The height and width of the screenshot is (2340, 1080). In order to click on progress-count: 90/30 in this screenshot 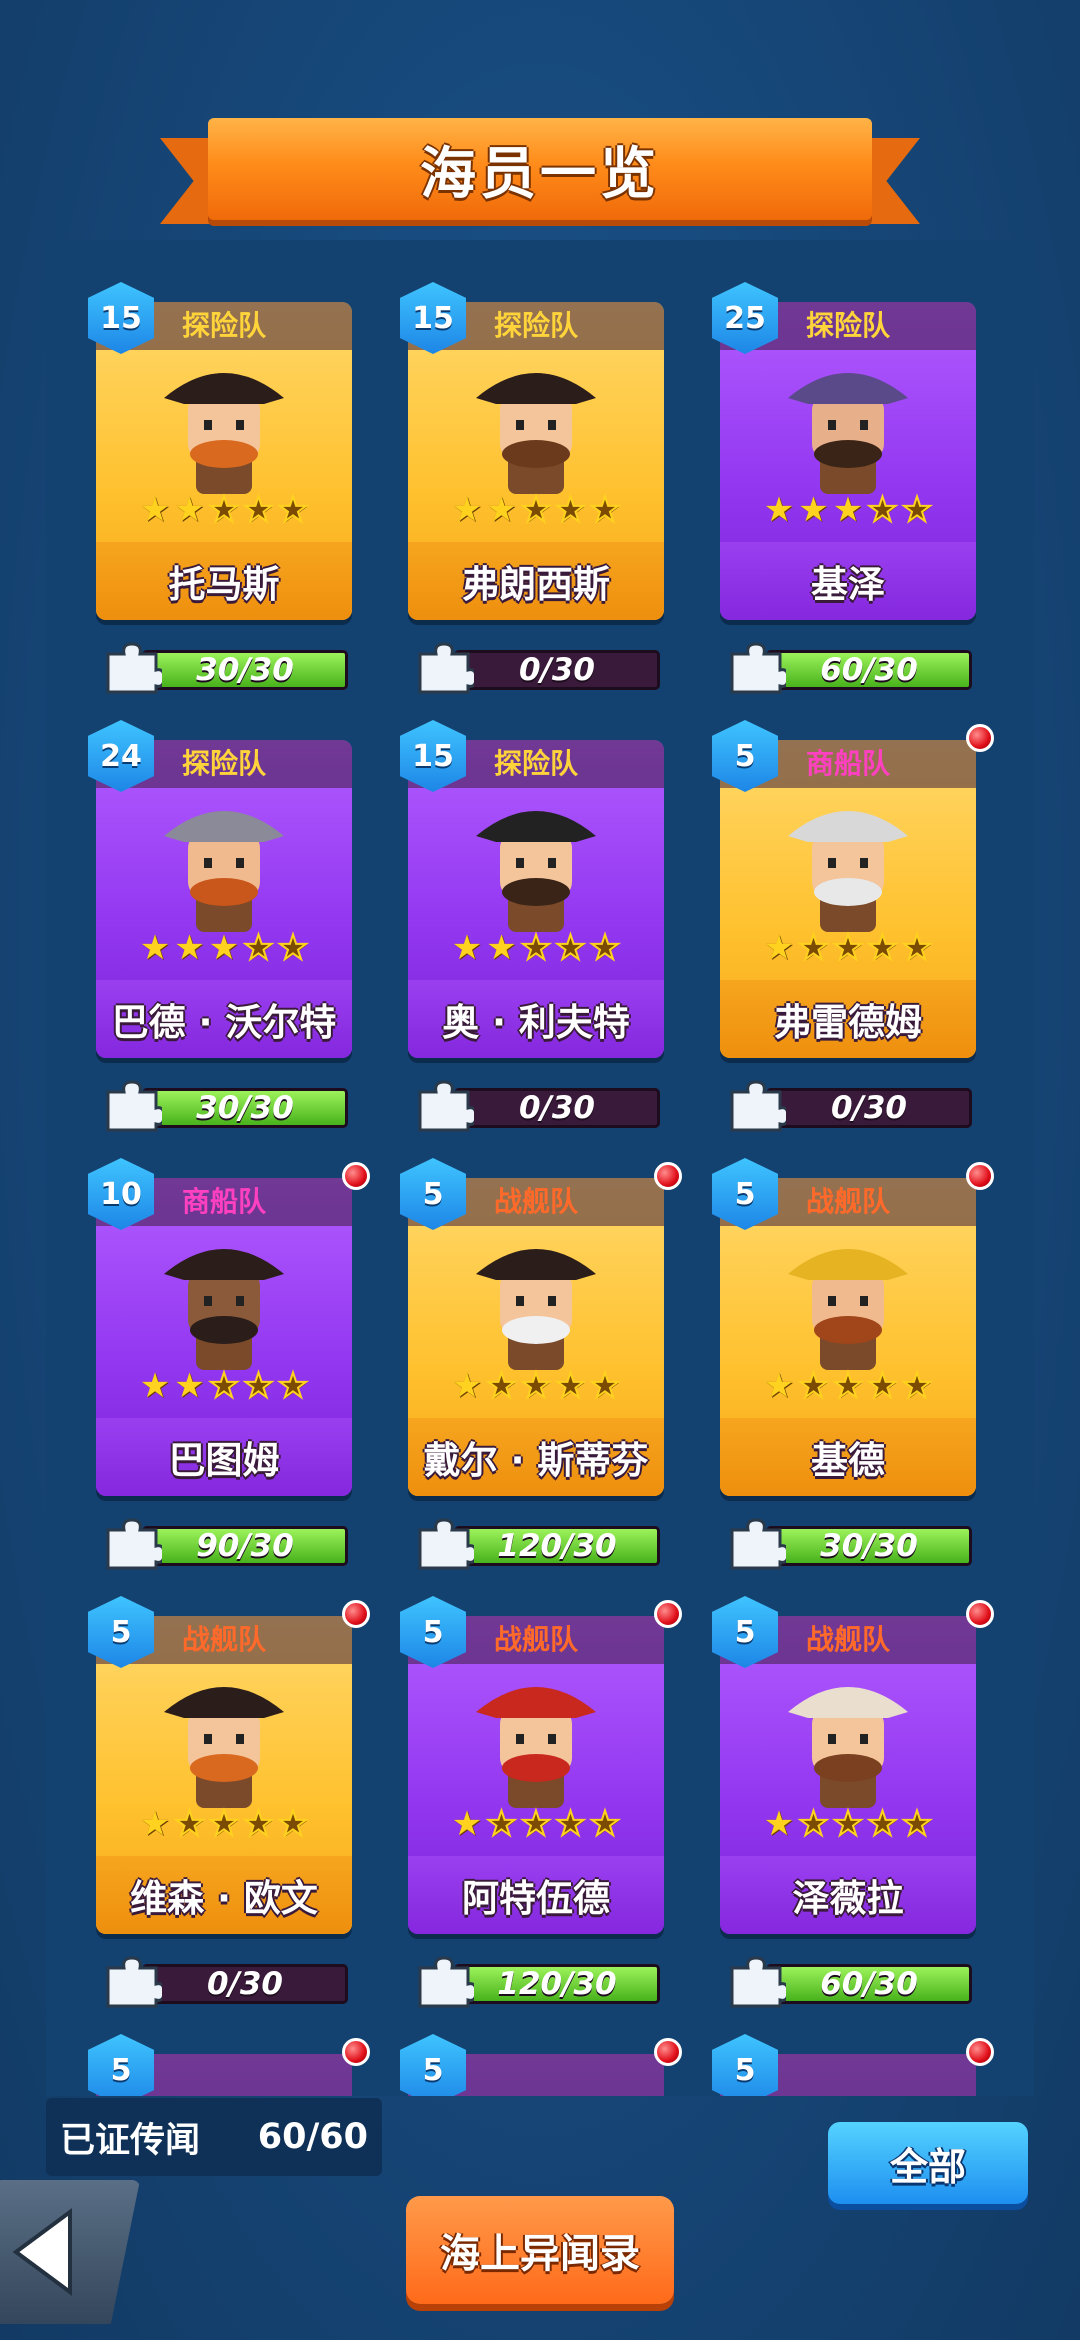, I will do `click(245, 1546)`.